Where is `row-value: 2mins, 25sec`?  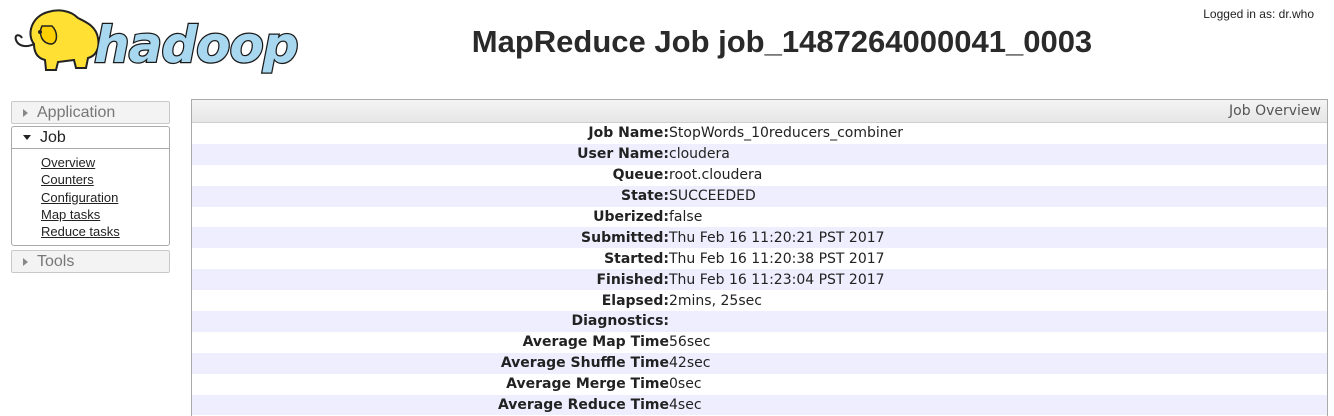 row-value: 2mins, 25sec is located at coordinates (715, 300).